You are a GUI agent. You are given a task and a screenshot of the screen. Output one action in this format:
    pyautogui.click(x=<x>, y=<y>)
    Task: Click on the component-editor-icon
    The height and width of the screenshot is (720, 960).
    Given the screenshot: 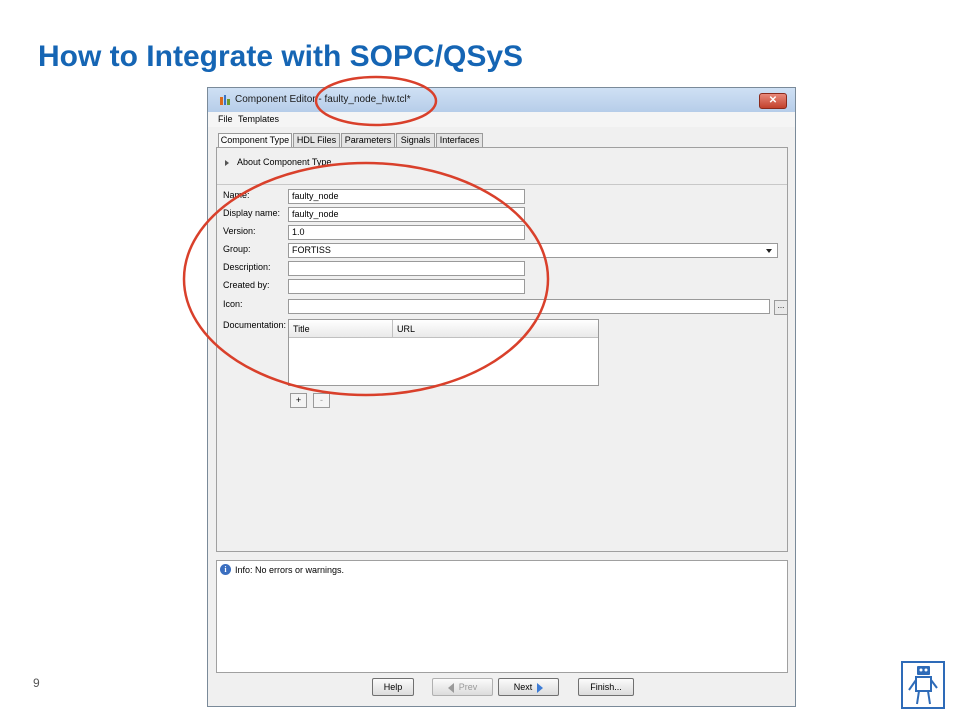 What is the action you would take?
    pyautogui.click(x=225, y=100)
    